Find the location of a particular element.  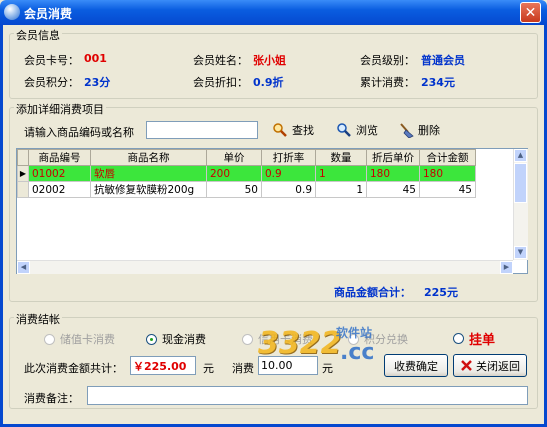

table-row: ▶ 01002 软唇 200 0.9 1 180 180 is located at coordinates (246, 173).